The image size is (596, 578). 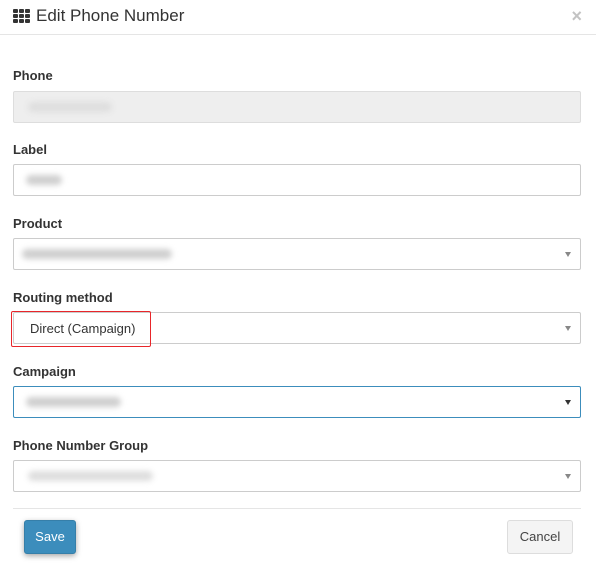 What do you see at coordinates (297, 476) in the screenshot?
I see `phone-number-group-select` at bounding box center [297, 476].